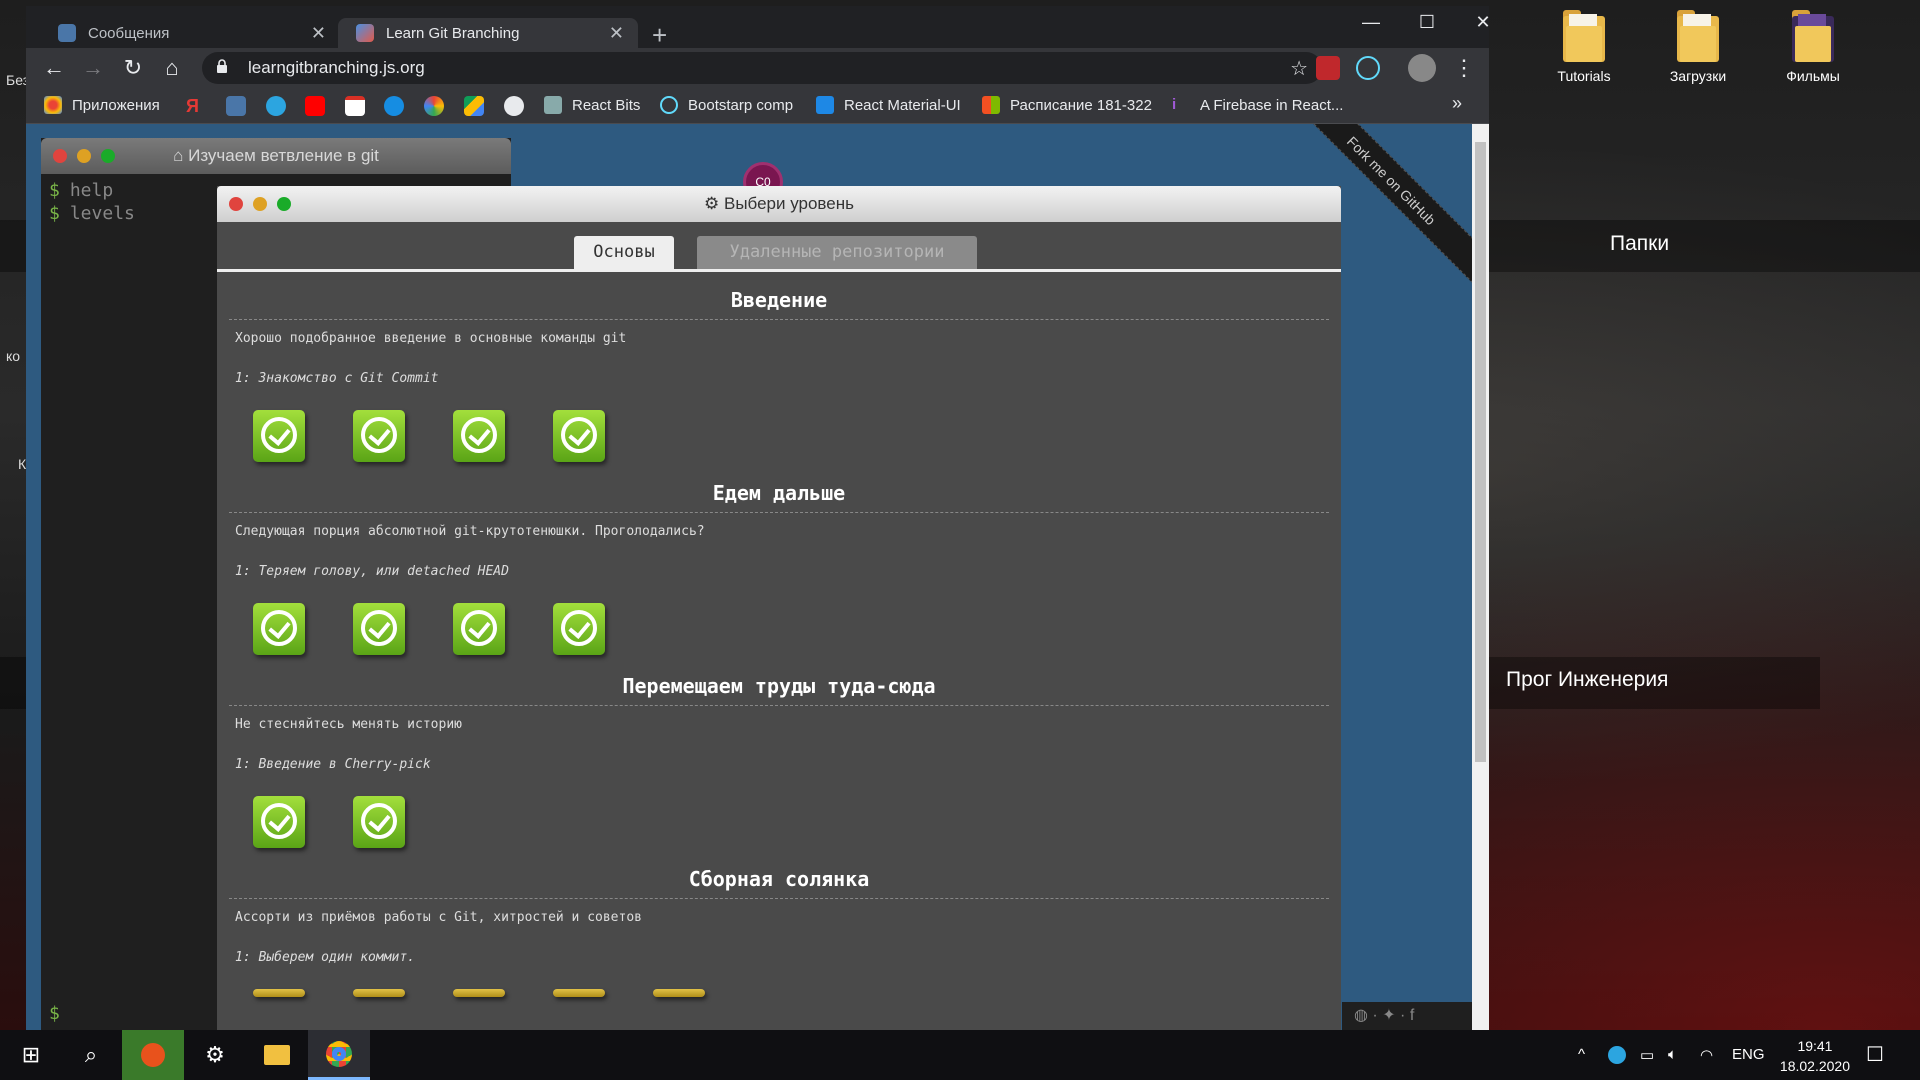 This screenshot has height=1080, width=1920. Describe the element at coordinates (54, 68) in the screenshot. I see `back-icon: ←` at that location.